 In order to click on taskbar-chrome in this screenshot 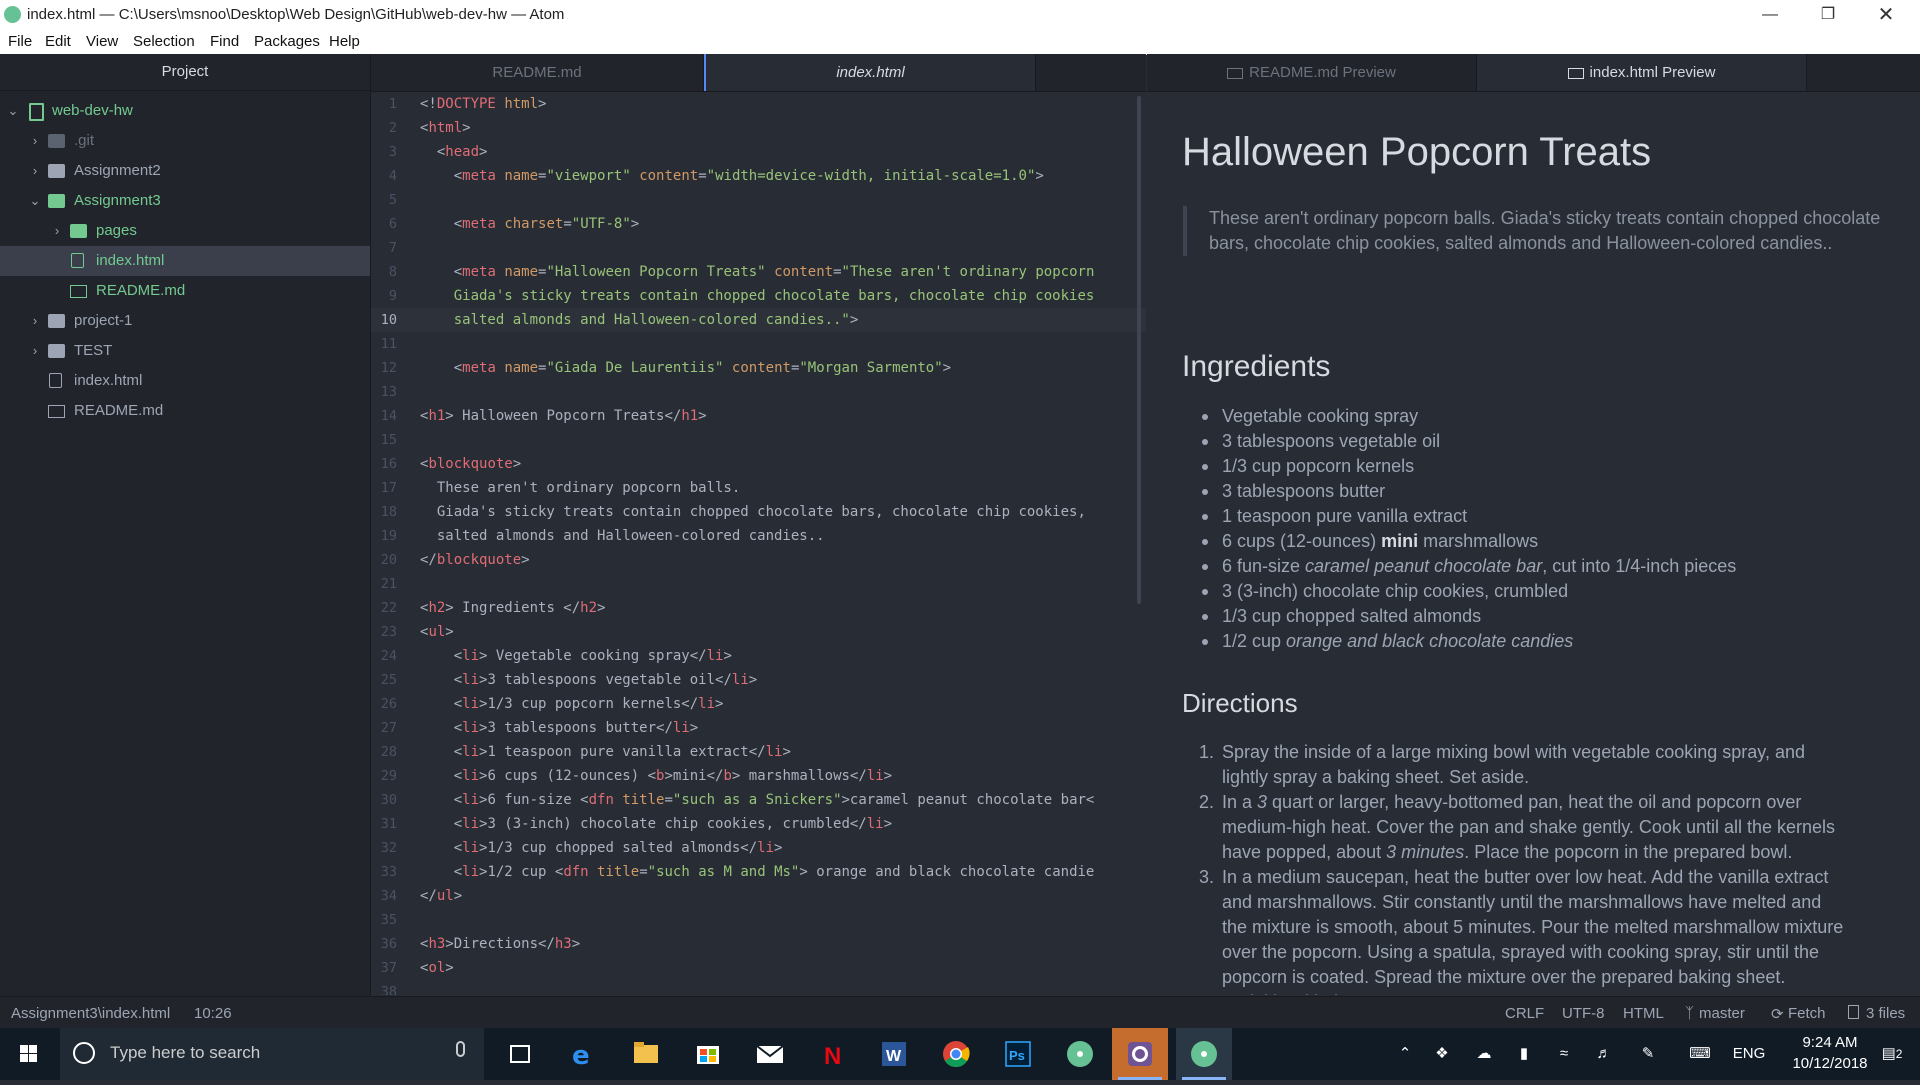, I will do `click(956, 1054)`.